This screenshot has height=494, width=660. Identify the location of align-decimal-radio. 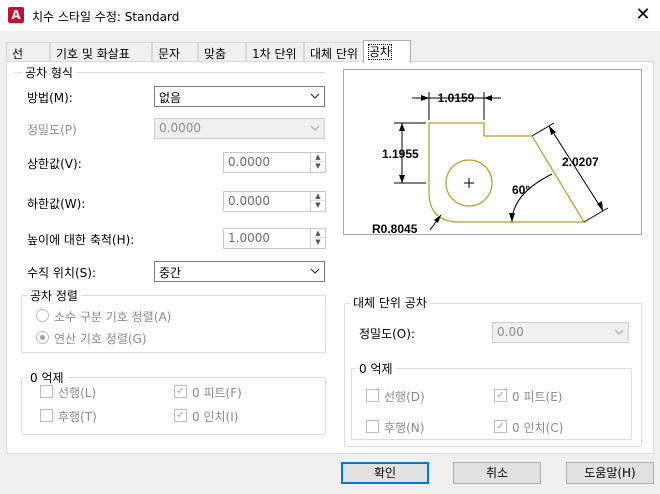
(42, 315).